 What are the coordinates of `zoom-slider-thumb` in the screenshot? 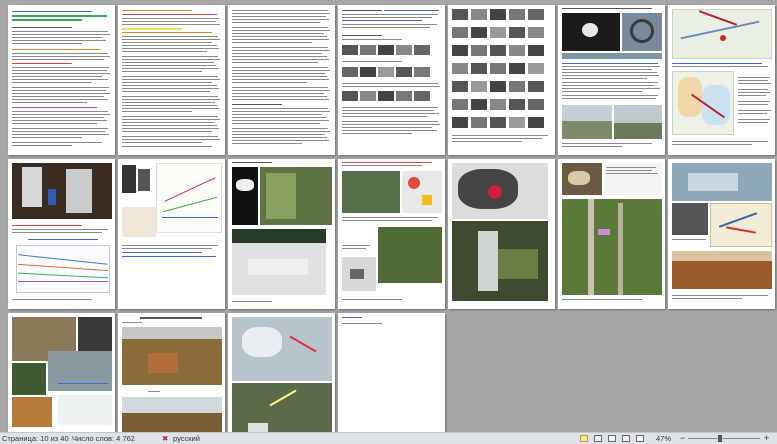 It's located at (720, 438).